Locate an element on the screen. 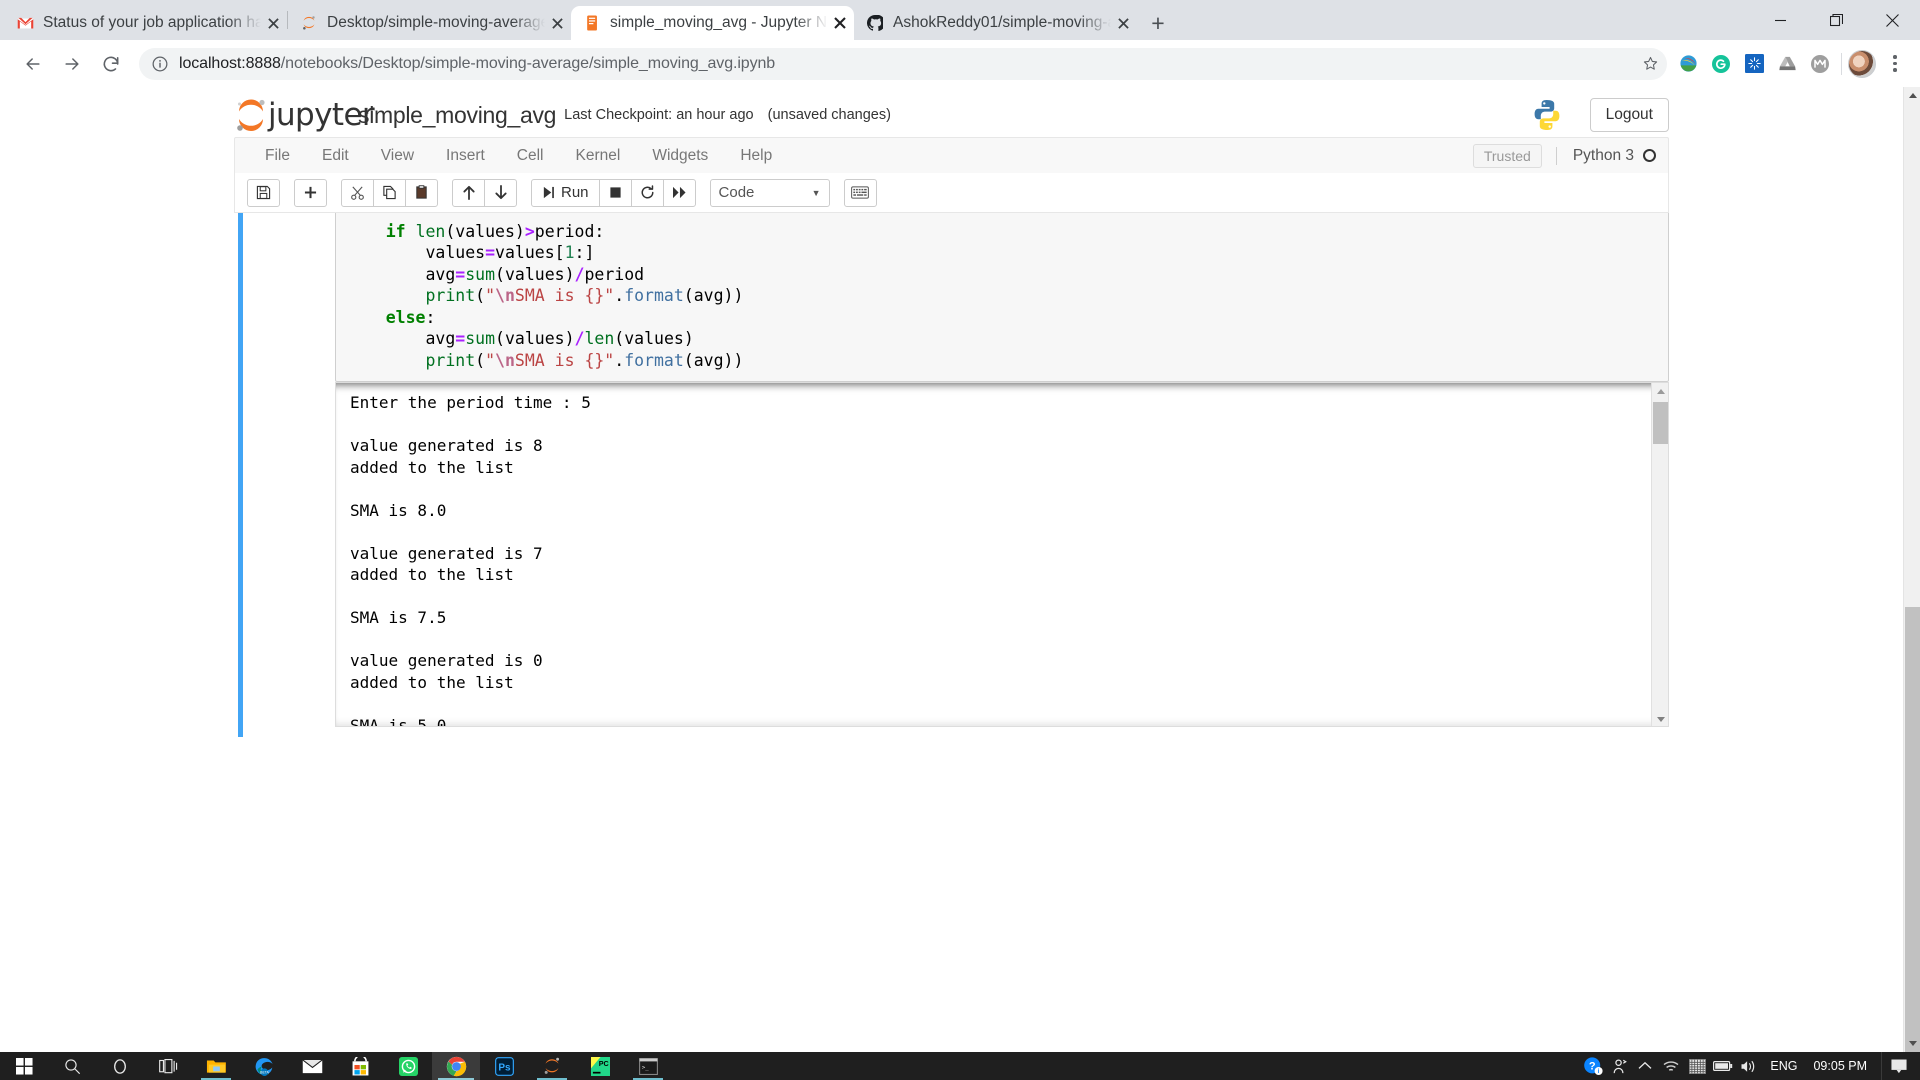 The width and height of the screenshot is (1920, 1080). kernel-idle-icon is located at coordinates (1649, 155).